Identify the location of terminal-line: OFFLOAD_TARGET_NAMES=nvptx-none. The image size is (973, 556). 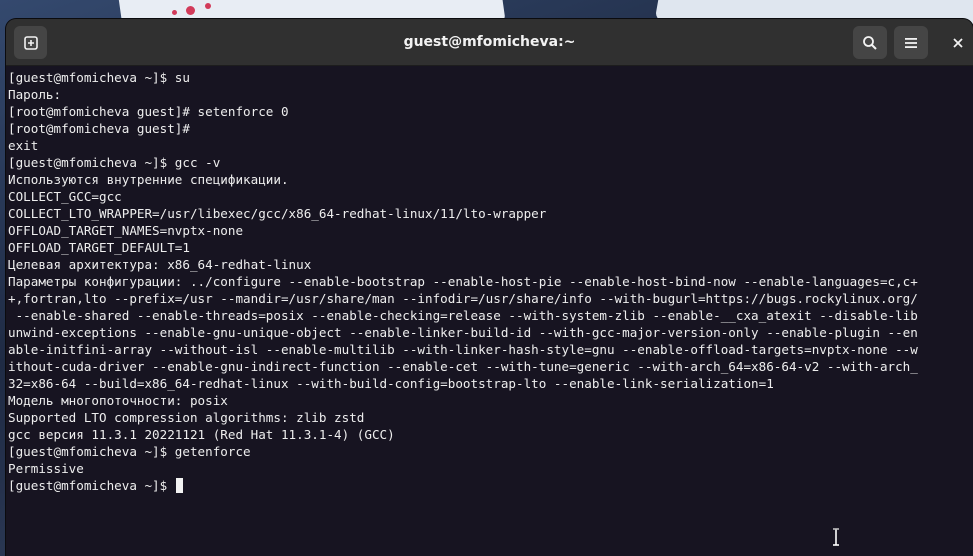
(126, 230).